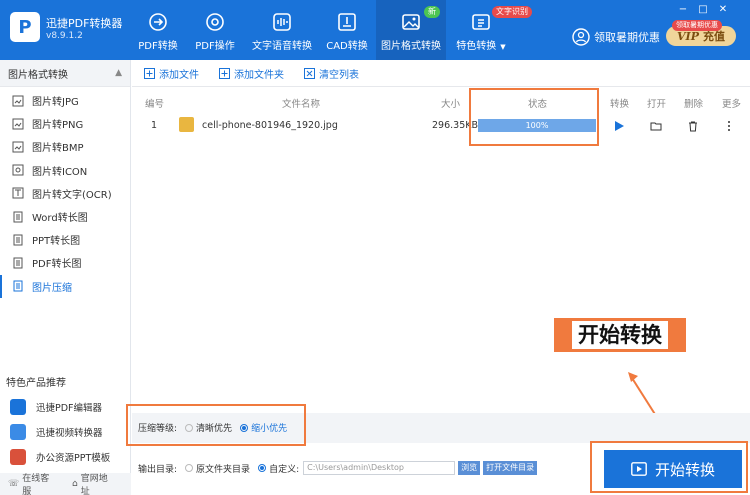 The image size is (750, 495). I want to click on nav-image-convert: 图片格式转换 新, so click(411, 30).